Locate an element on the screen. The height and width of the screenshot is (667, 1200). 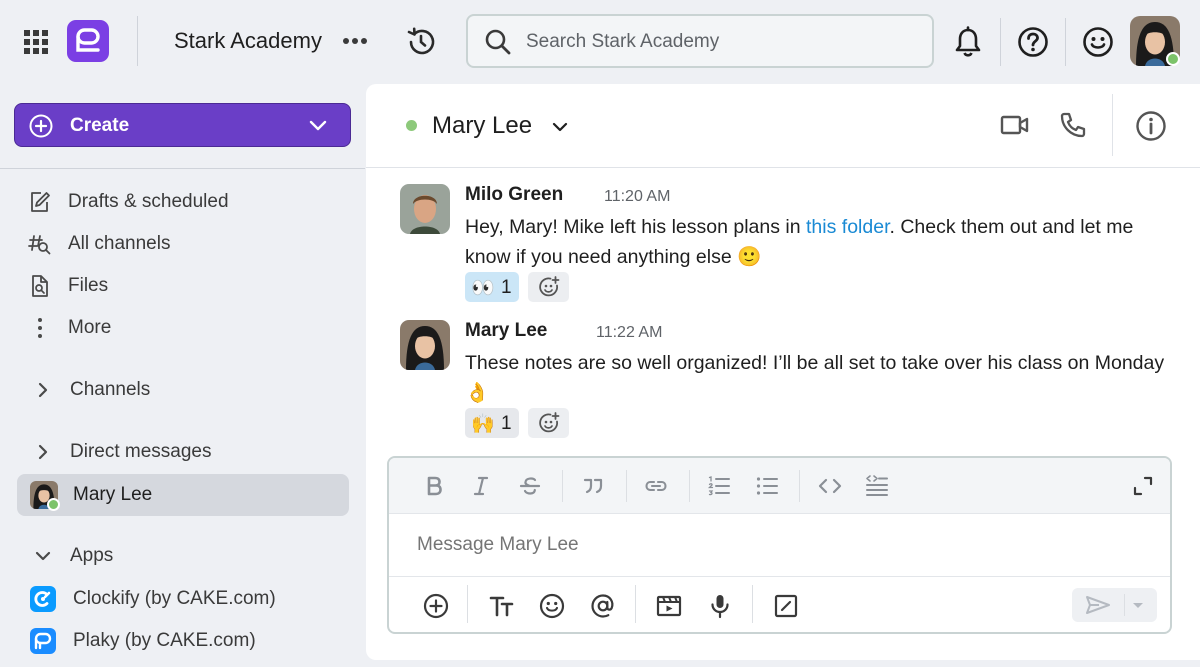
sidebar-item-drafts: Drafts & scheduled is located at coordinates (187, 202).